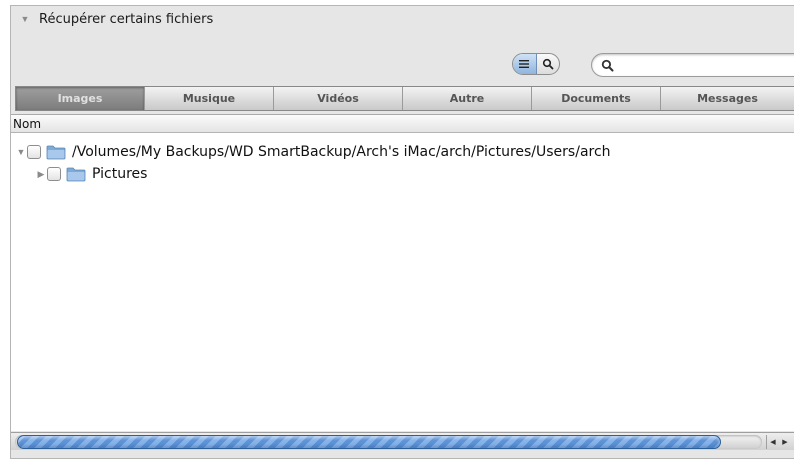  What do you see at coordinates (21, 152) in the screenshot?
I see `expand-triangle-icon: ▼` at bounding box center [21, 152].